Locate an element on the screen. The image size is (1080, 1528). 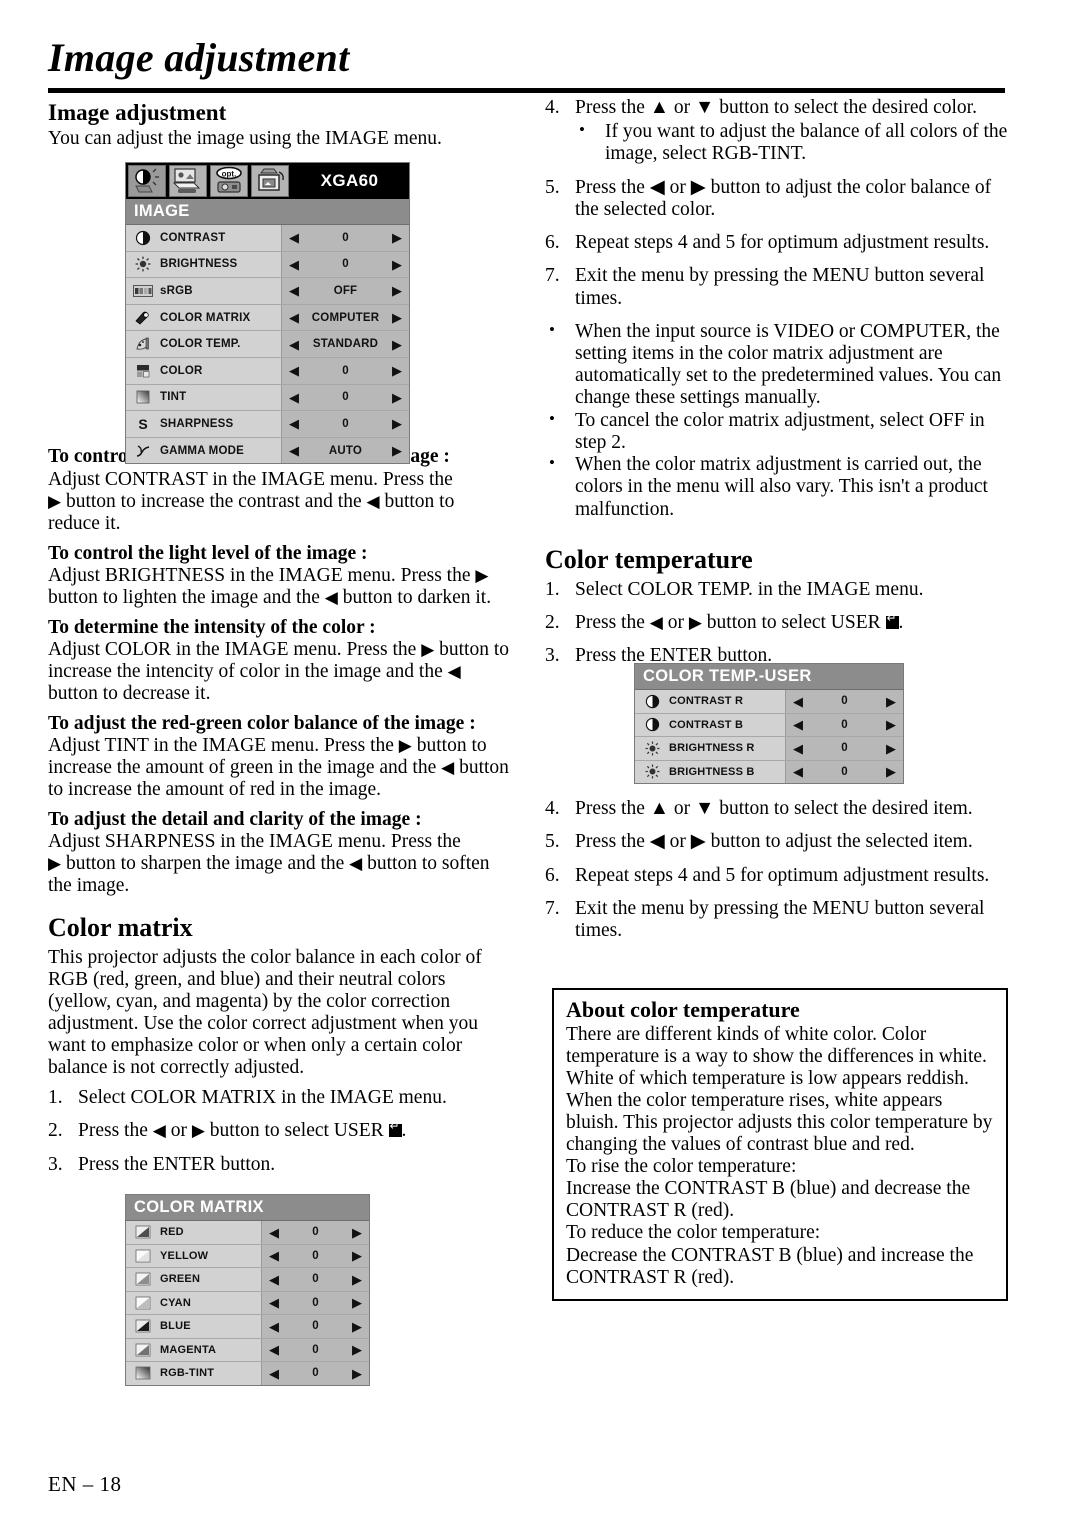
step-text-pre: Press the is located at coordinates (612, 622).